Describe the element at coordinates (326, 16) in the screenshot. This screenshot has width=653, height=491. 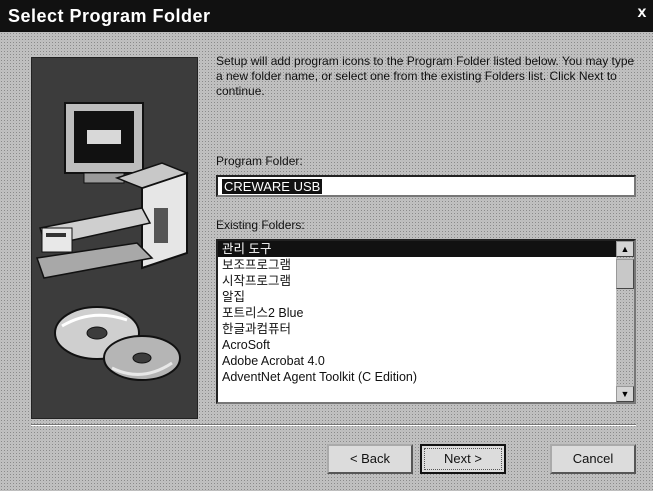
I see `title-bar: Select Program Folder x` at that location.